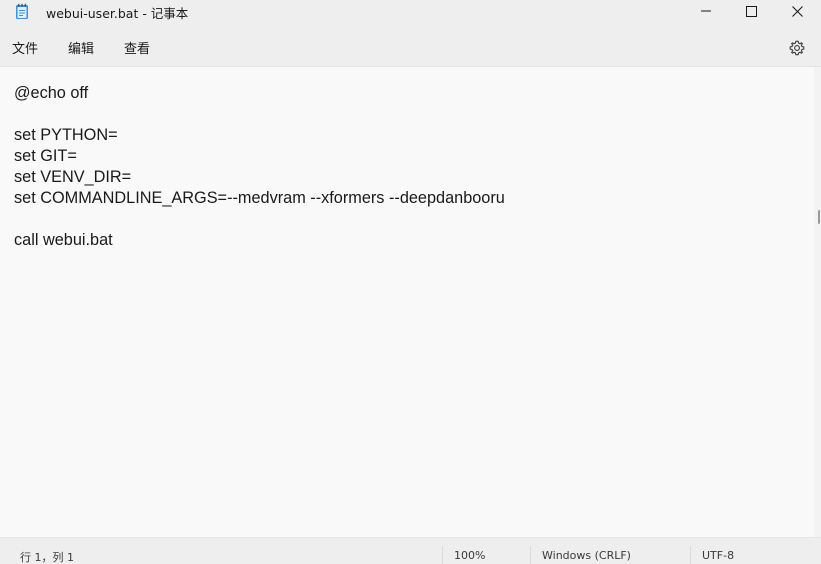 The height and width of the screenshot is (564, 821). Describe the element at coordinates (259, 240) in the screenshot. I see `editor-line: call webui.bat` at that location.